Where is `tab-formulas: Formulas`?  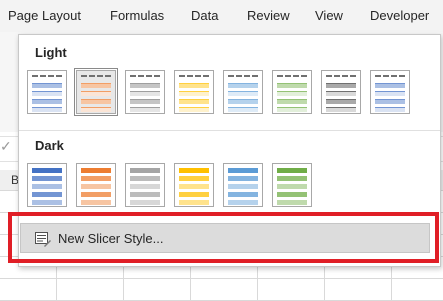 tab-formulas: Formulas is located at coordinates (137, 15).